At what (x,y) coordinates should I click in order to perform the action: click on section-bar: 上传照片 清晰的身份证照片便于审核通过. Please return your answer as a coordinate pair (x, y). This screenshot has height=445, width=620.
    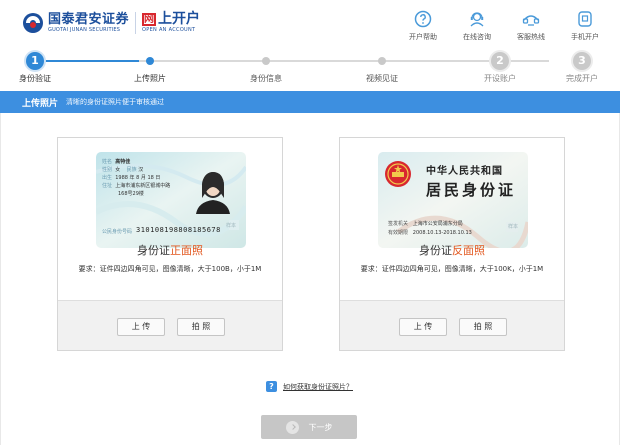
    Looking at the image, I should click on (310, 102).